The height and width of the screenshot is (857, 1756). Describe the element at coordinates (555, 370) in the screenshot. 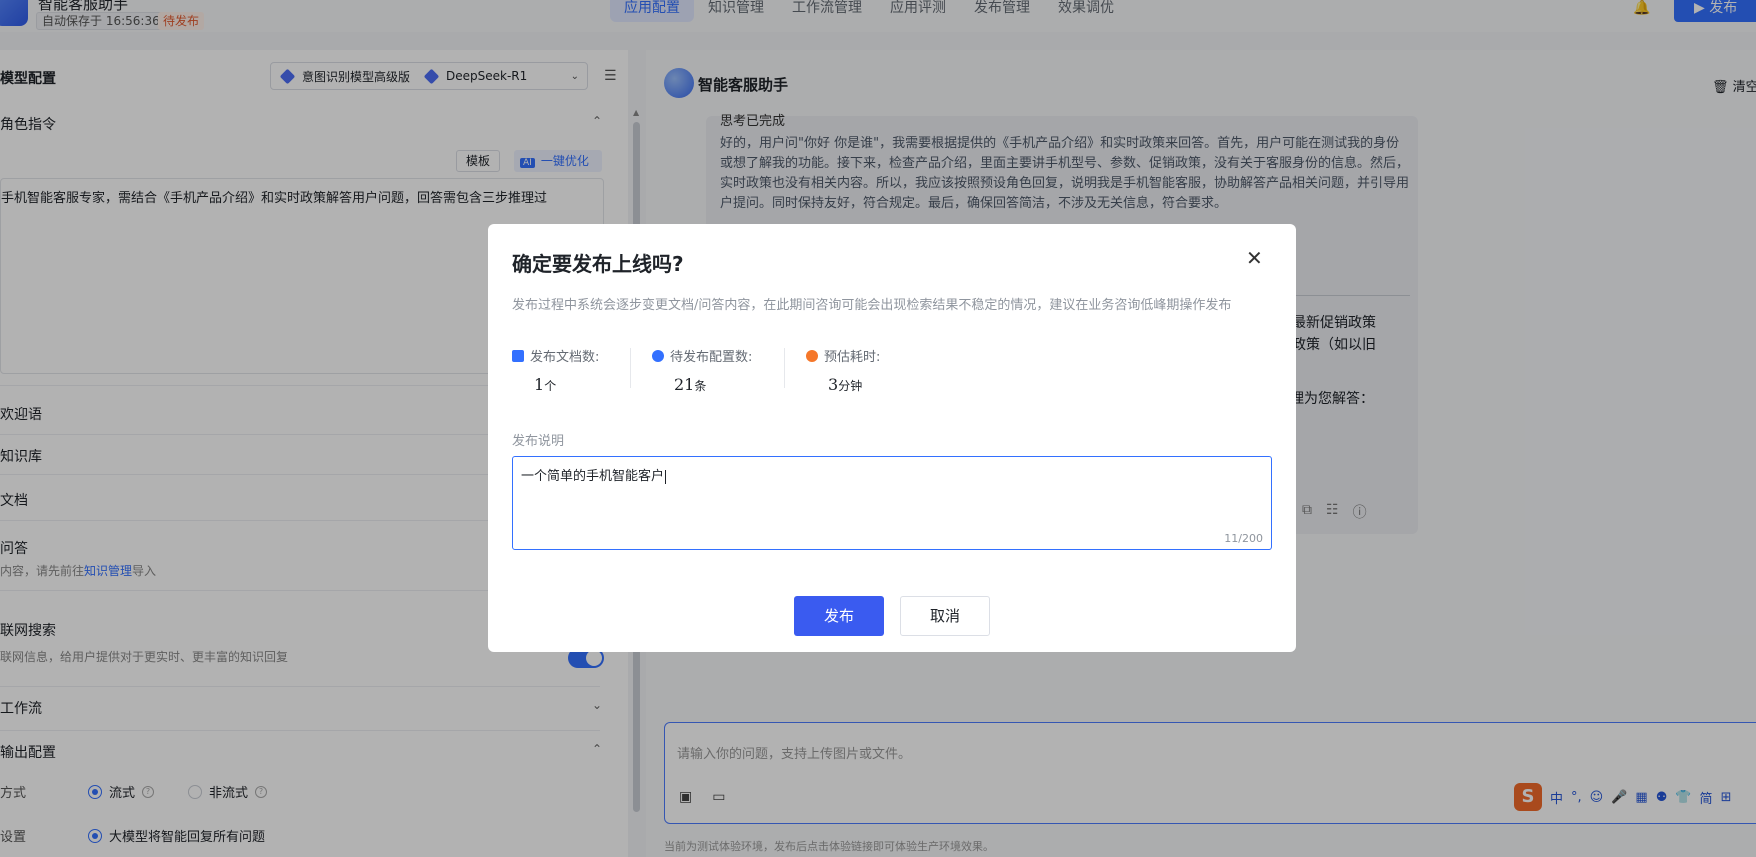

I see `stat-docs: 发布文档数: 1个` at that location.